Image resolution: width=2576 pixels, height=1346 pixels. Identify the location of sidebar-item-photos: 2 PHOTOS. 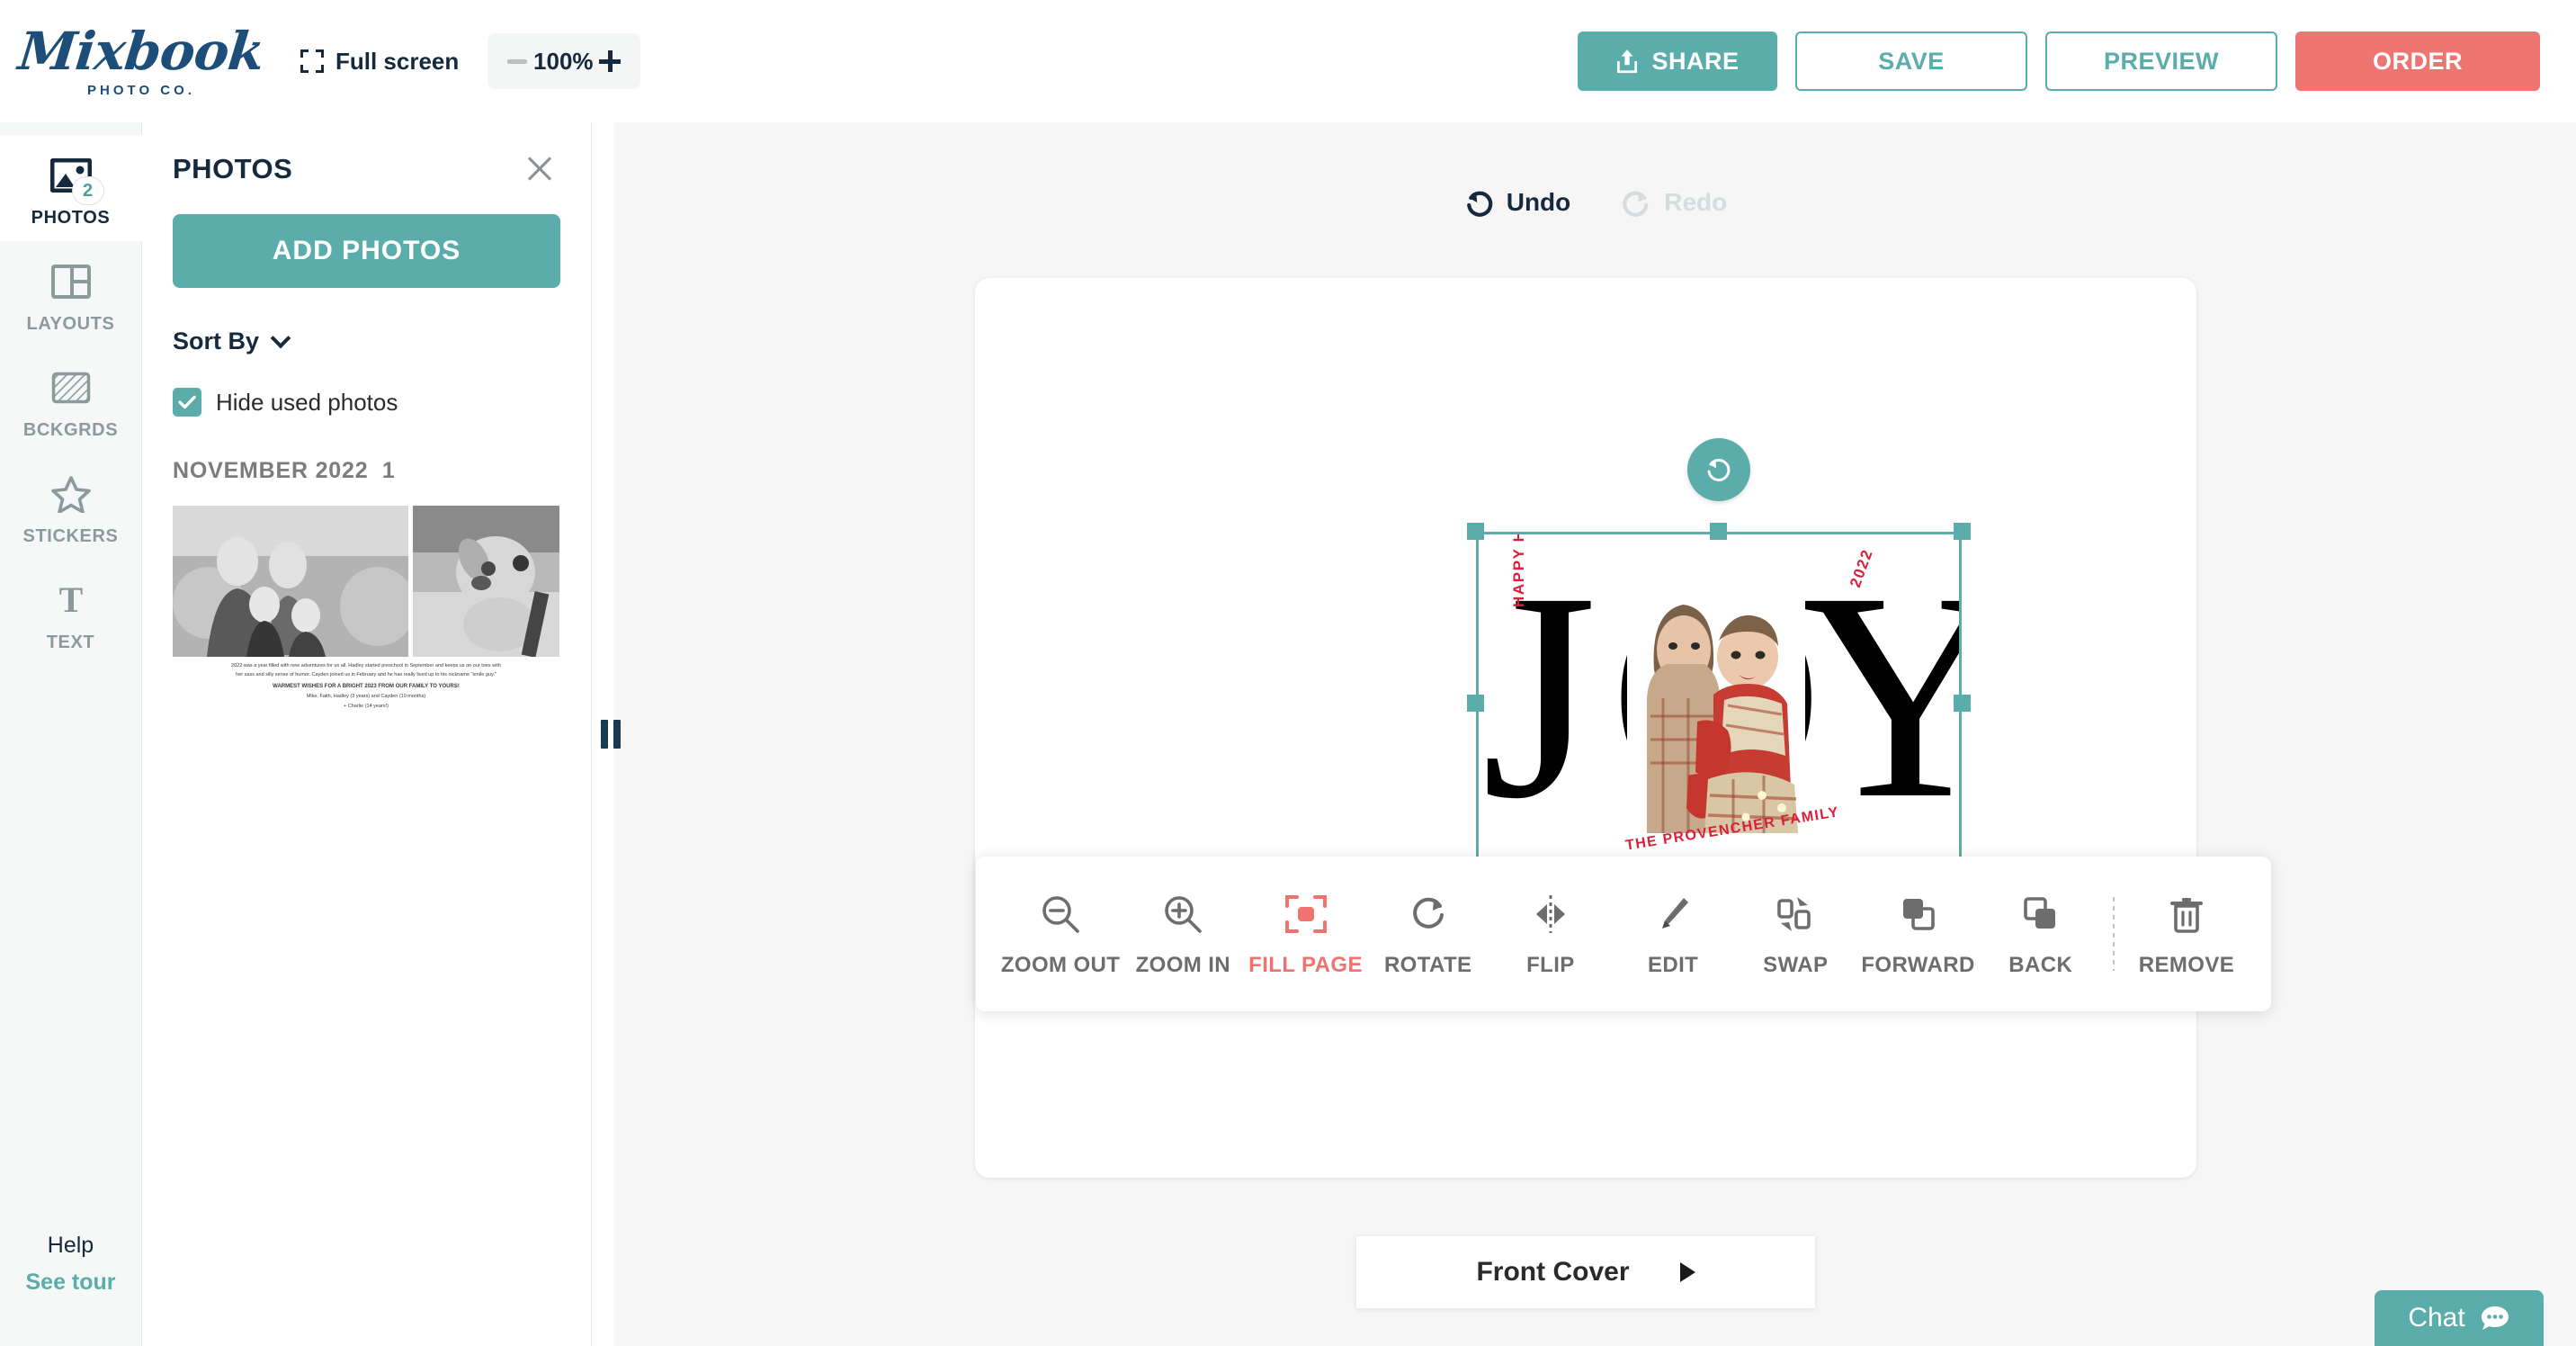
(71, 188).